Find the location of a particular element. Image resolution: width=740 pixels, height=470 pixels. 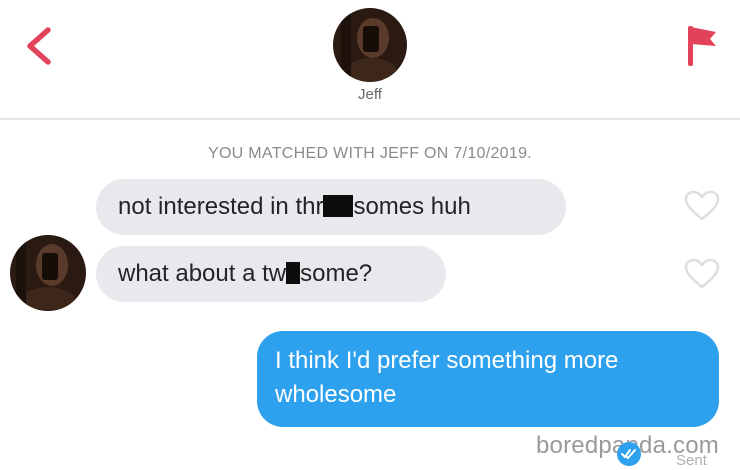

received-message-bubble: not interested in thr somes huh is located at coordinates (331, 207).